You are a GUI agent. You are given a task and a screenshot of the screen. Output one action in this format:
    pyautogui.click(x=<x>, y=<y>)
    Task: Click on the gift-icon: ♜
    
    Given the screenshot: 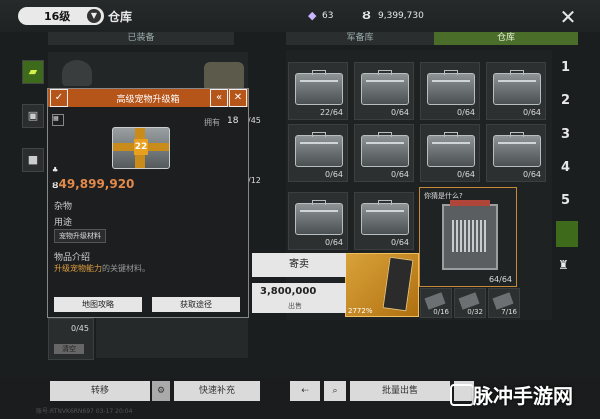 What is the action you would take?
    pyautogui.click(x=567, y=267)
    